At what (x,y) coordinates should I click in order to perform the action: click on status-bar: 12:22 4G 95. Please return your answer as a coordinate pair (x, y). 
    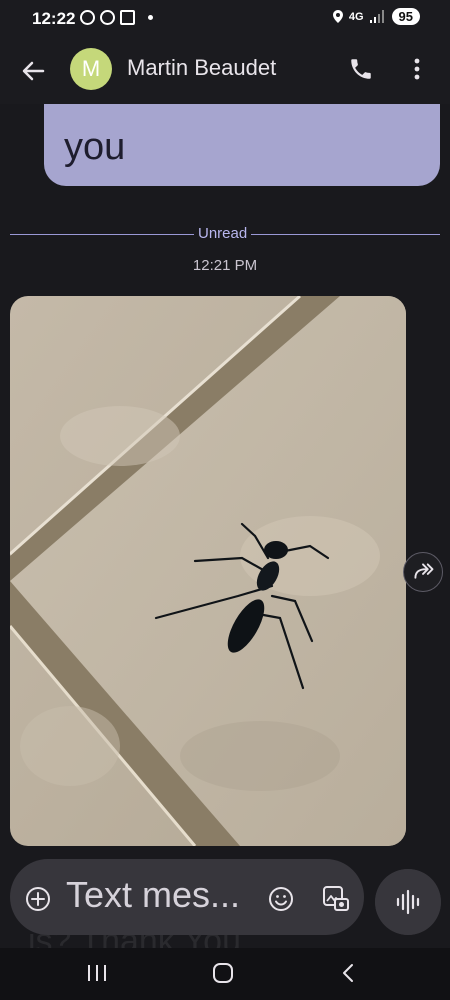
    Looking at the image, I should click on (225, 19).